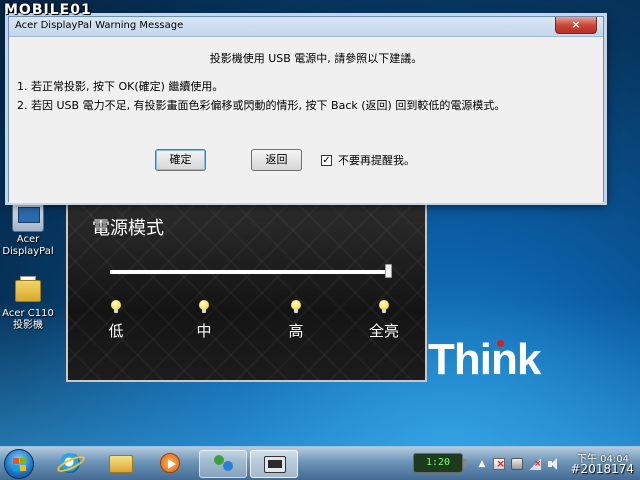 The width and height of the screenshot is (640, 480). Describe the element at coordinates (316, 58) in the screenshot. I see `dialog-heading: 投影機使用 USB 電源中, 請參照以下建議。` at that location.